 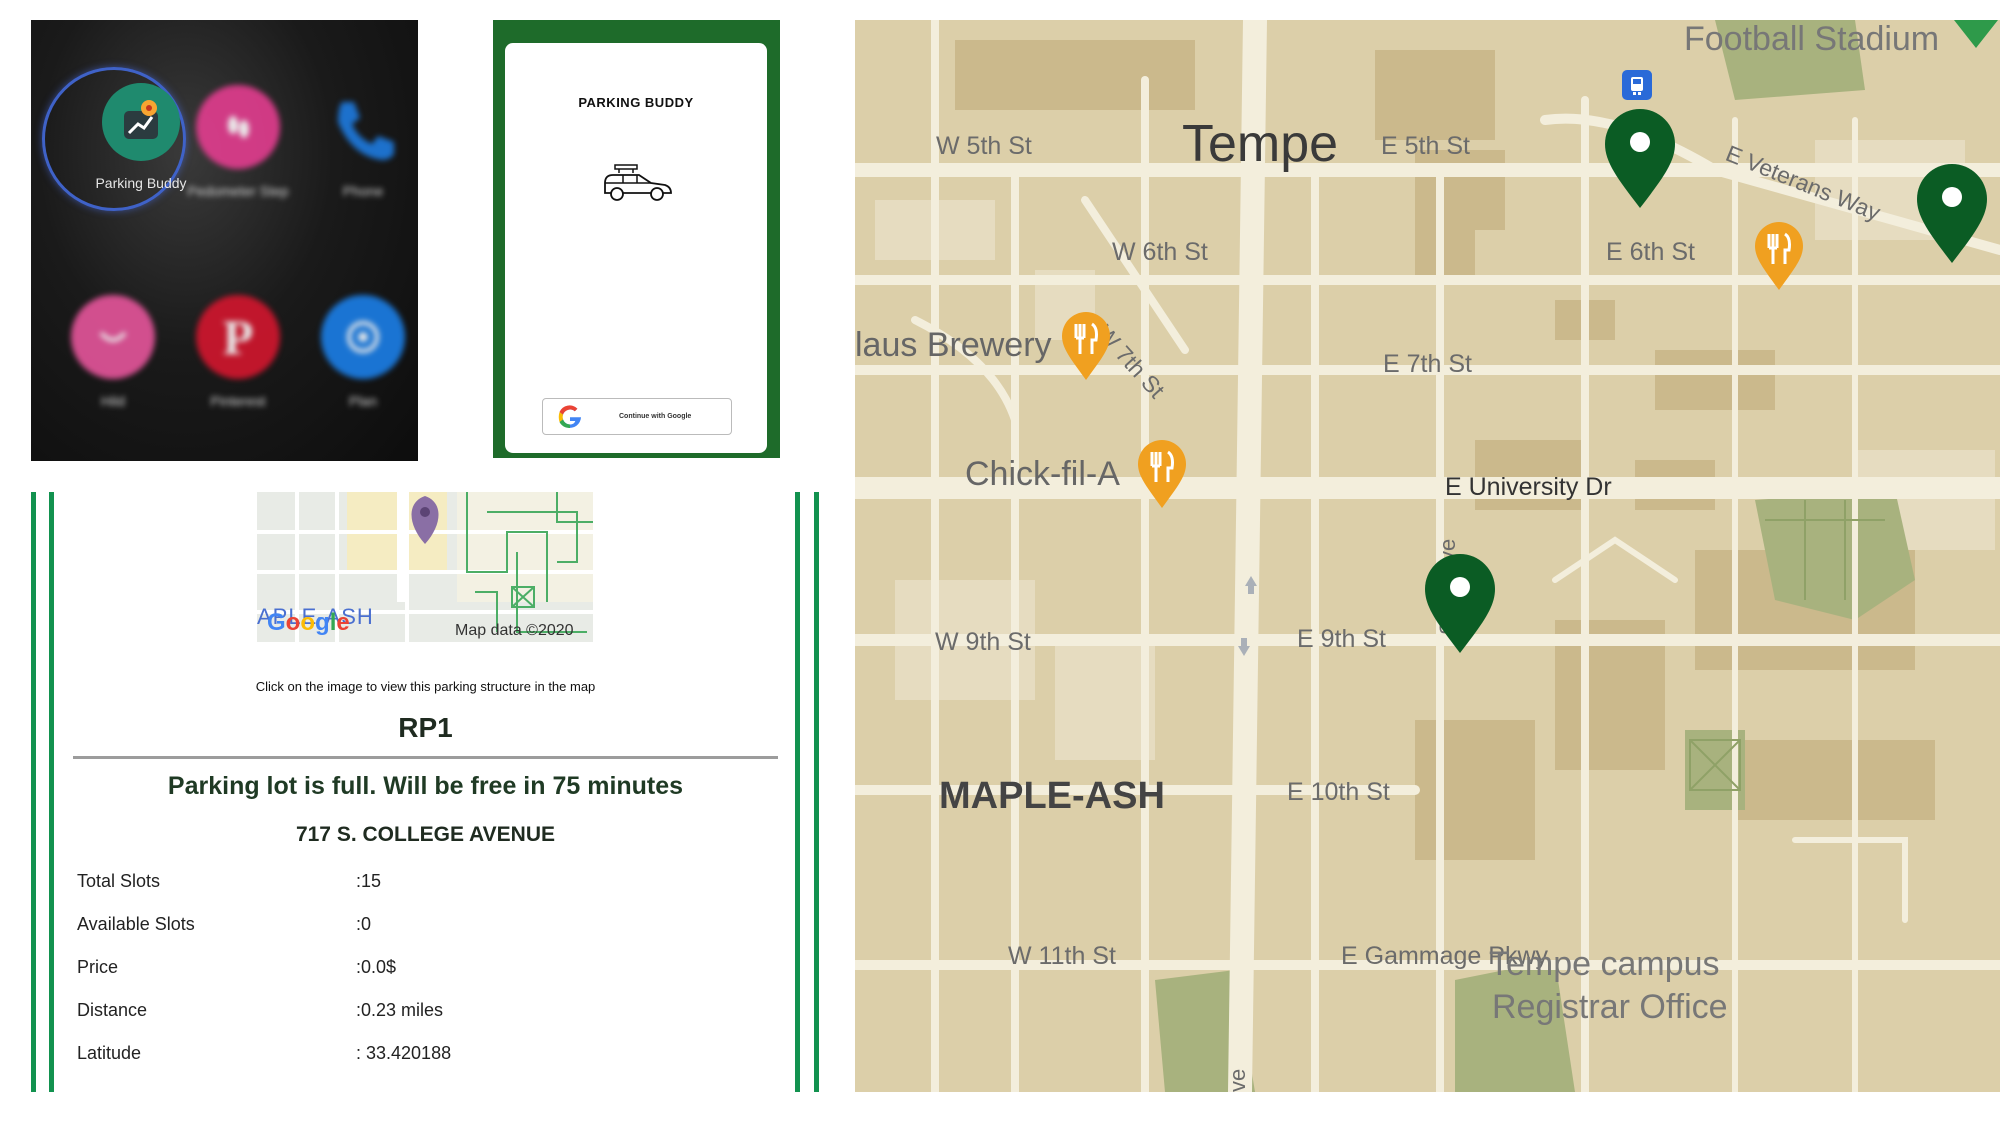 What do you see at coordinates (113, 337) in the screenshot?
I see `hild-app-icon` at bounding box center [113, 337].